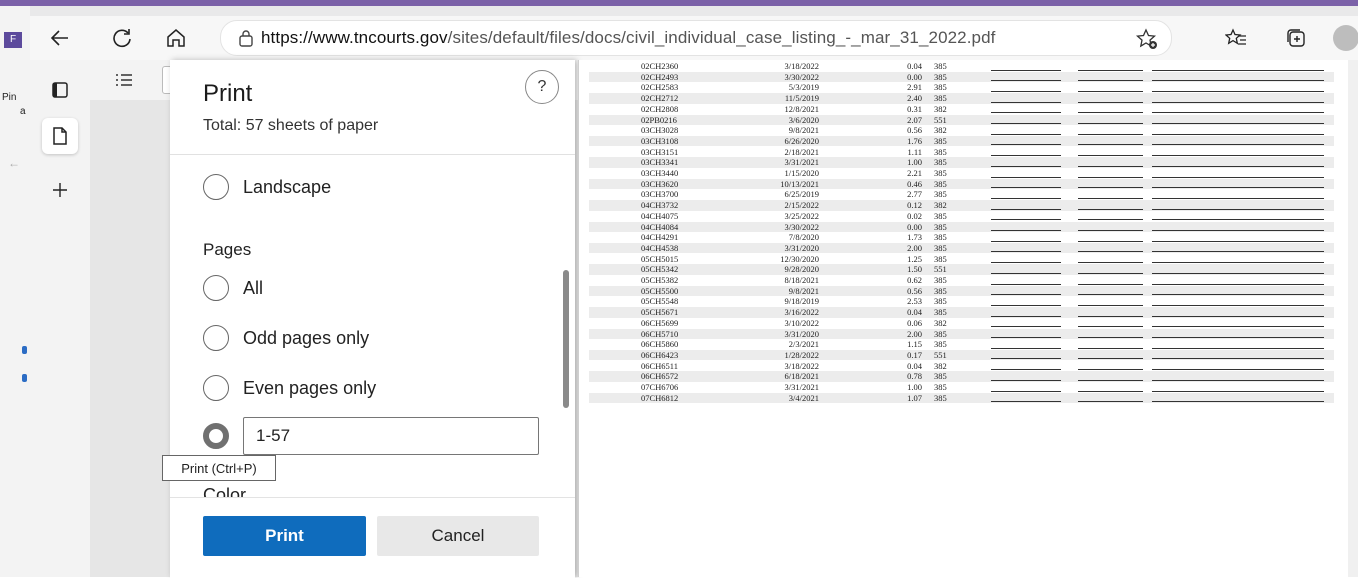 The width and height of the screenshot is (1358, 578). What do you see at coordinates (660, 108) in the screenshot?
I see `case-number: 02CH2808` at bounding box center [660, 108].